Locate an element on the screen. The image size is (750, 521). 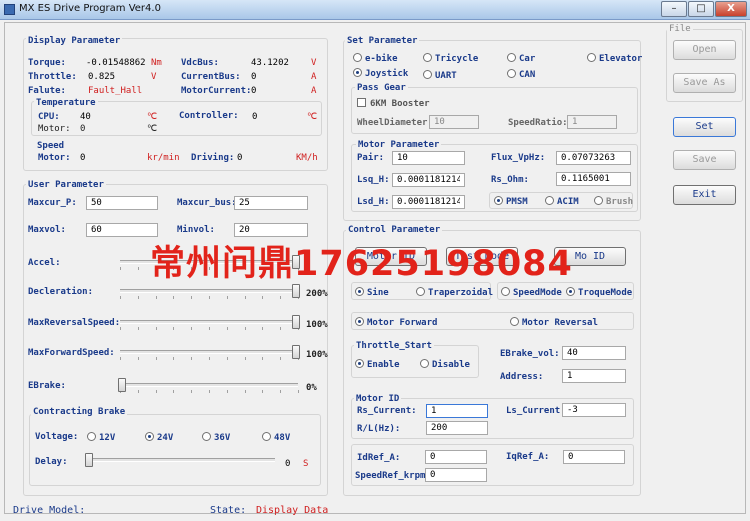
save-as-button: Save As is located at coordinates (704, 83).